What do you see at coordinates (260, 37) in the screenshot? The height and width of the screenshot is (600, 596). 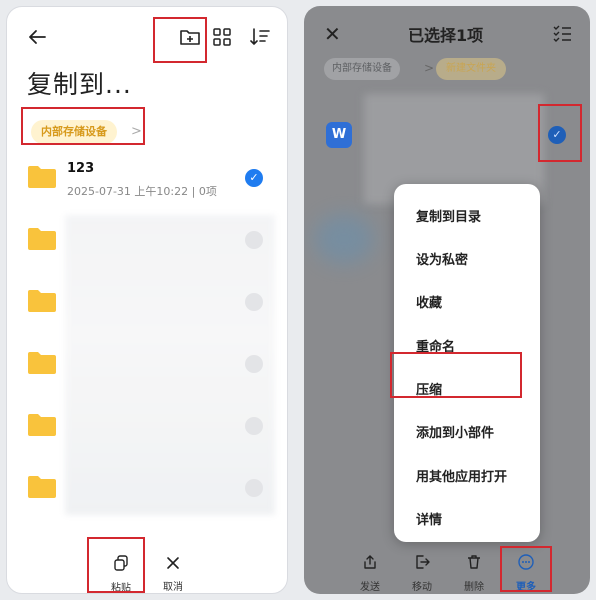 I see `sort-icon` at bounding box center [260, 37].